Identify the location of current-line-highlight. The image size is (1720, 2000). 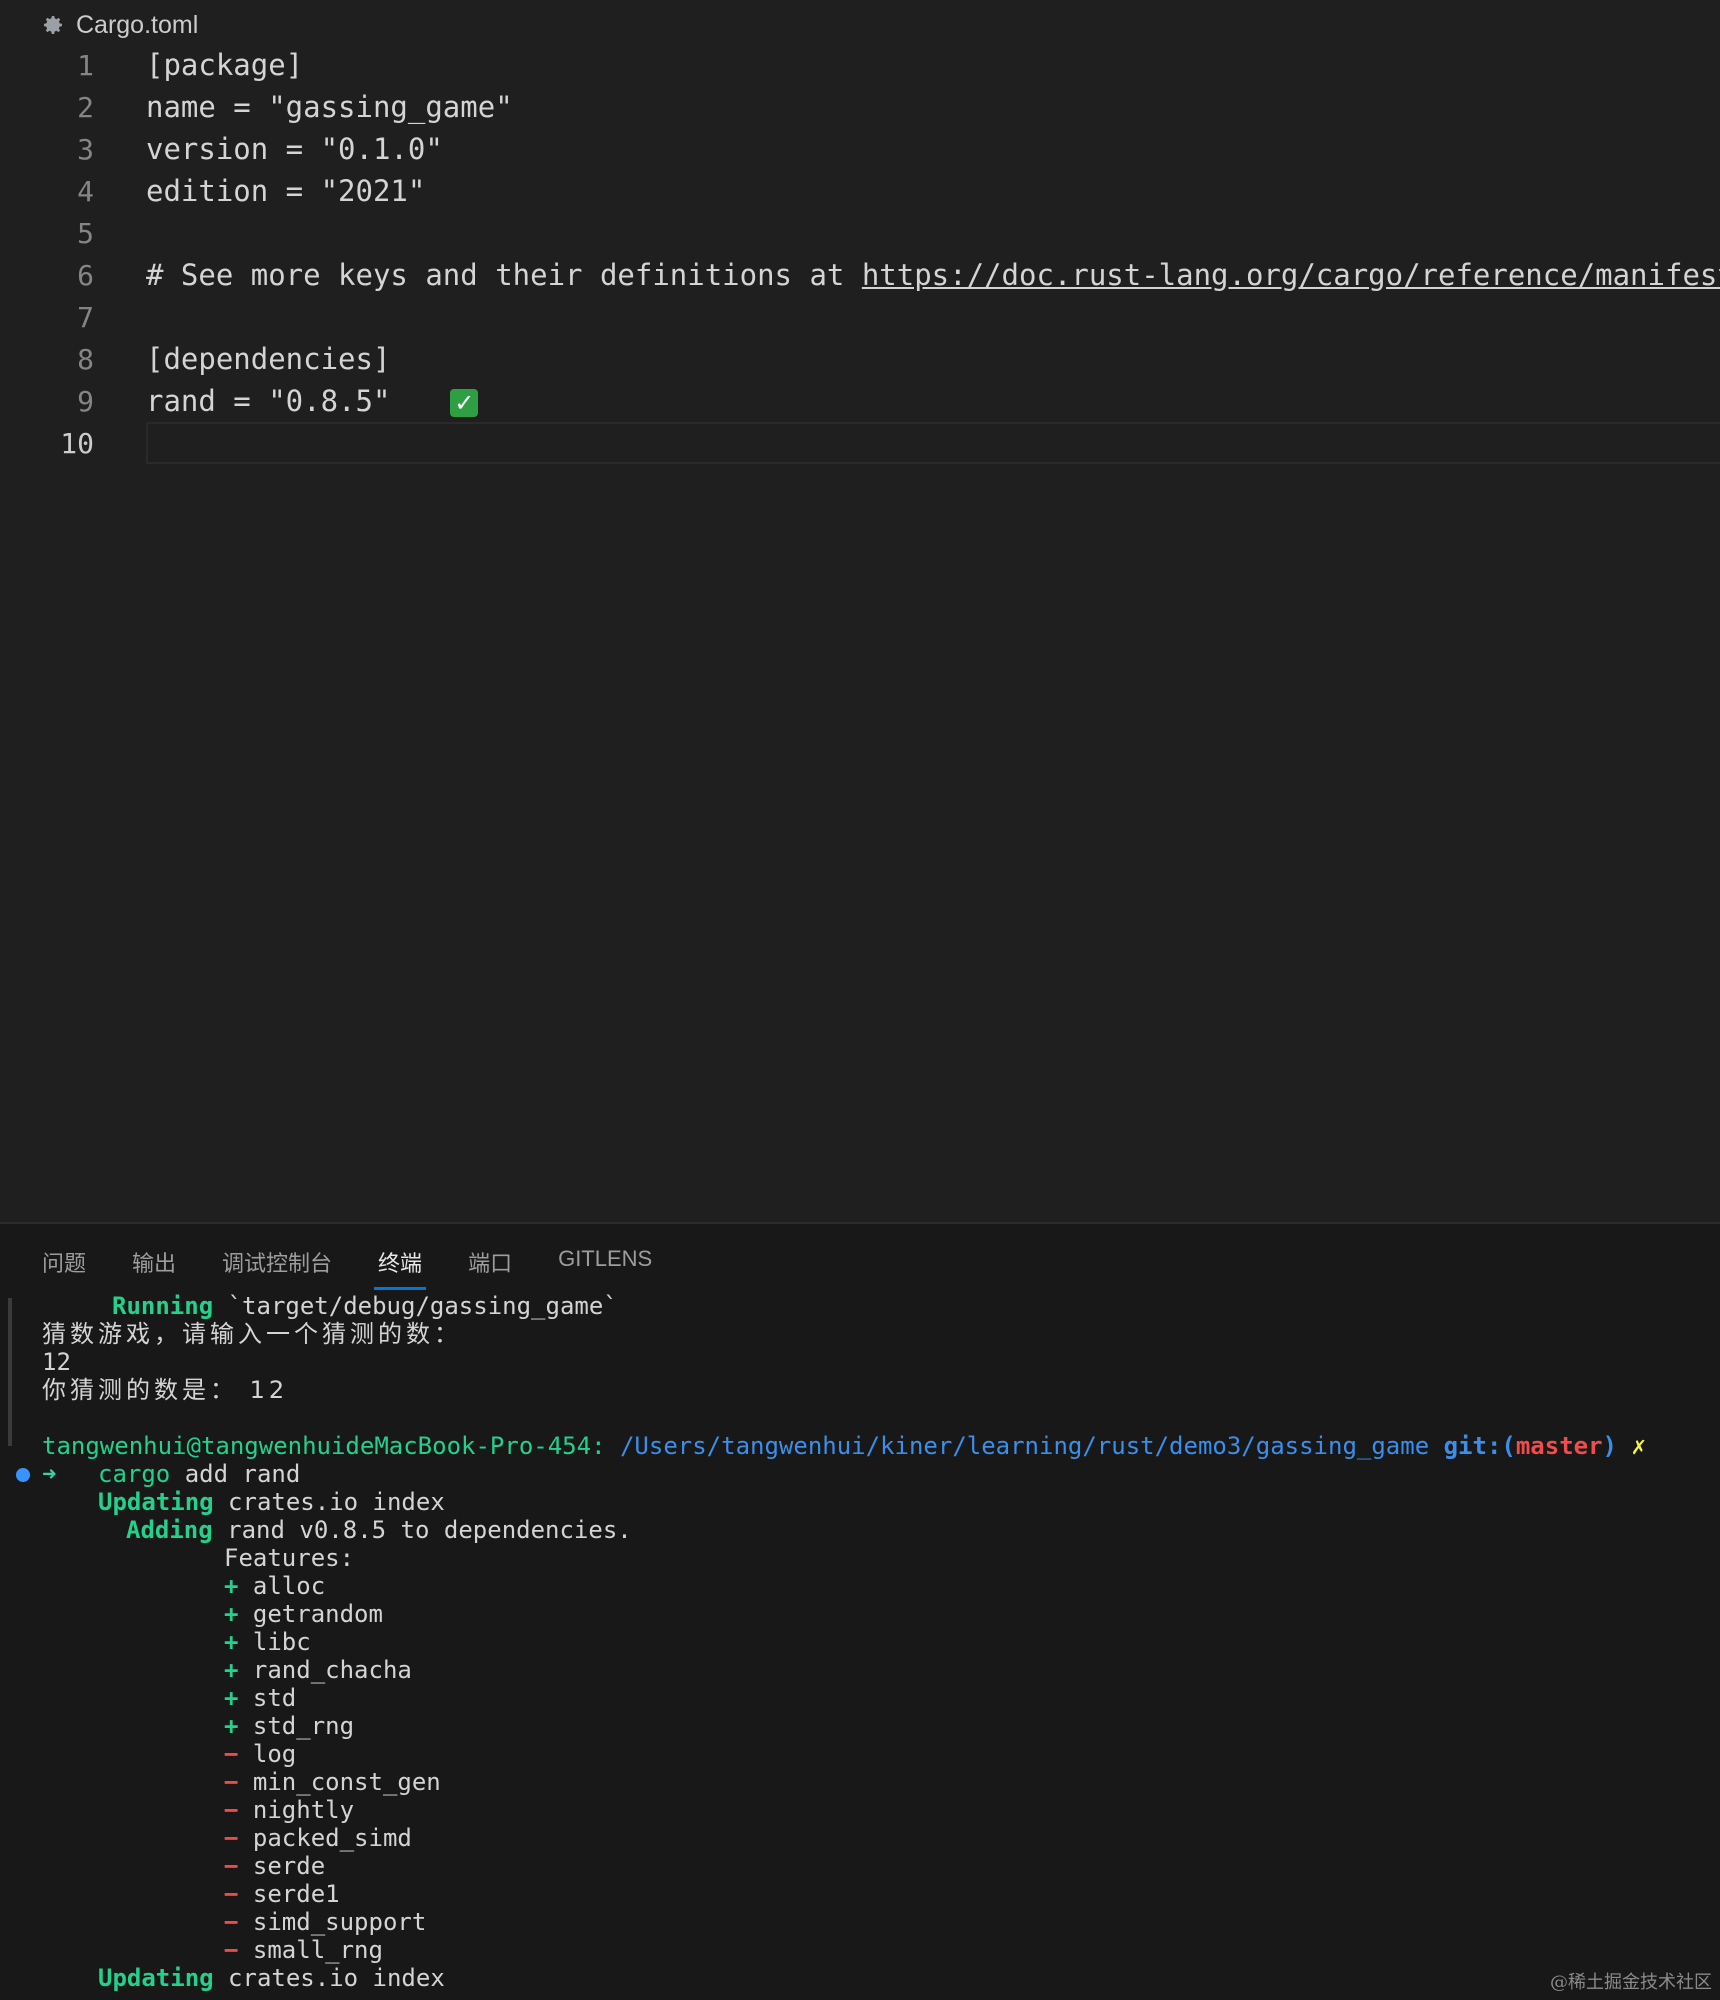
(933, 443).